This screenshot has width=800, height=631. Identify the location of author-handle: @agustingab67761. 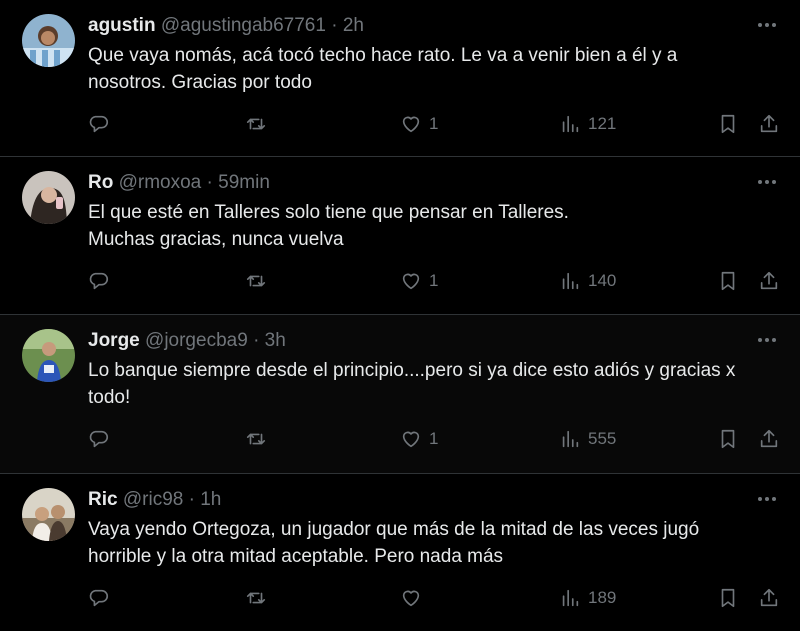
(243, 25).